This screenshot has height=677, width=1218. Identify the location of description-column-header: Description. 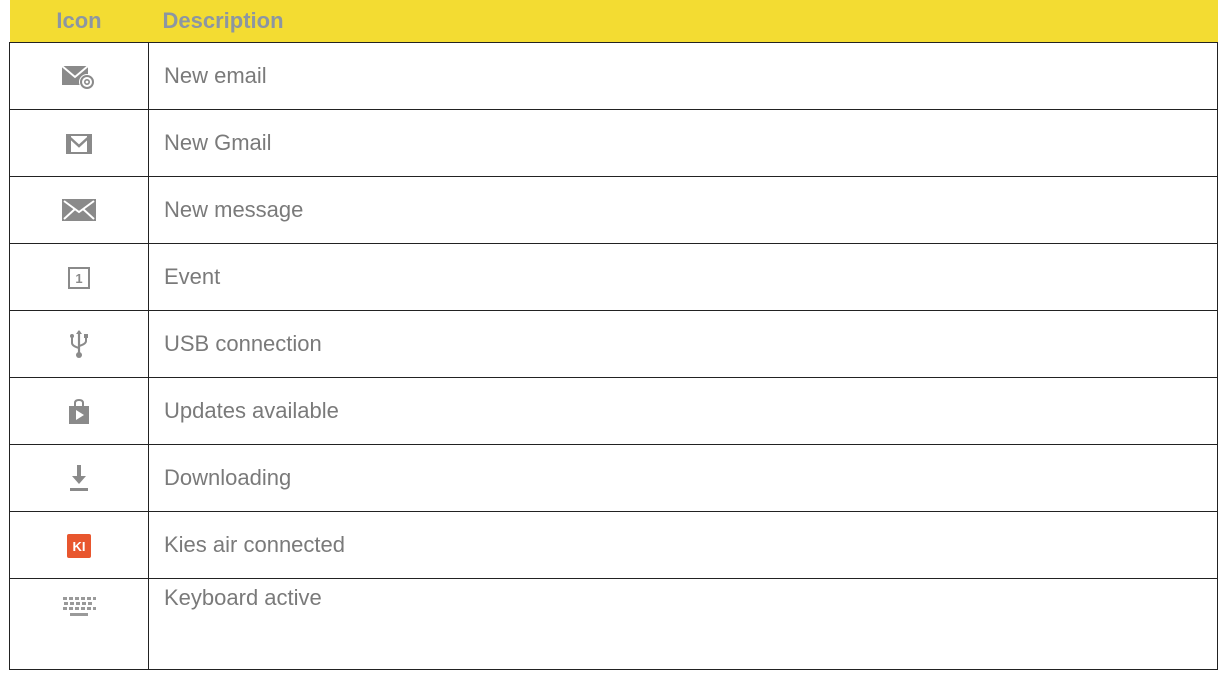
(683, 21).